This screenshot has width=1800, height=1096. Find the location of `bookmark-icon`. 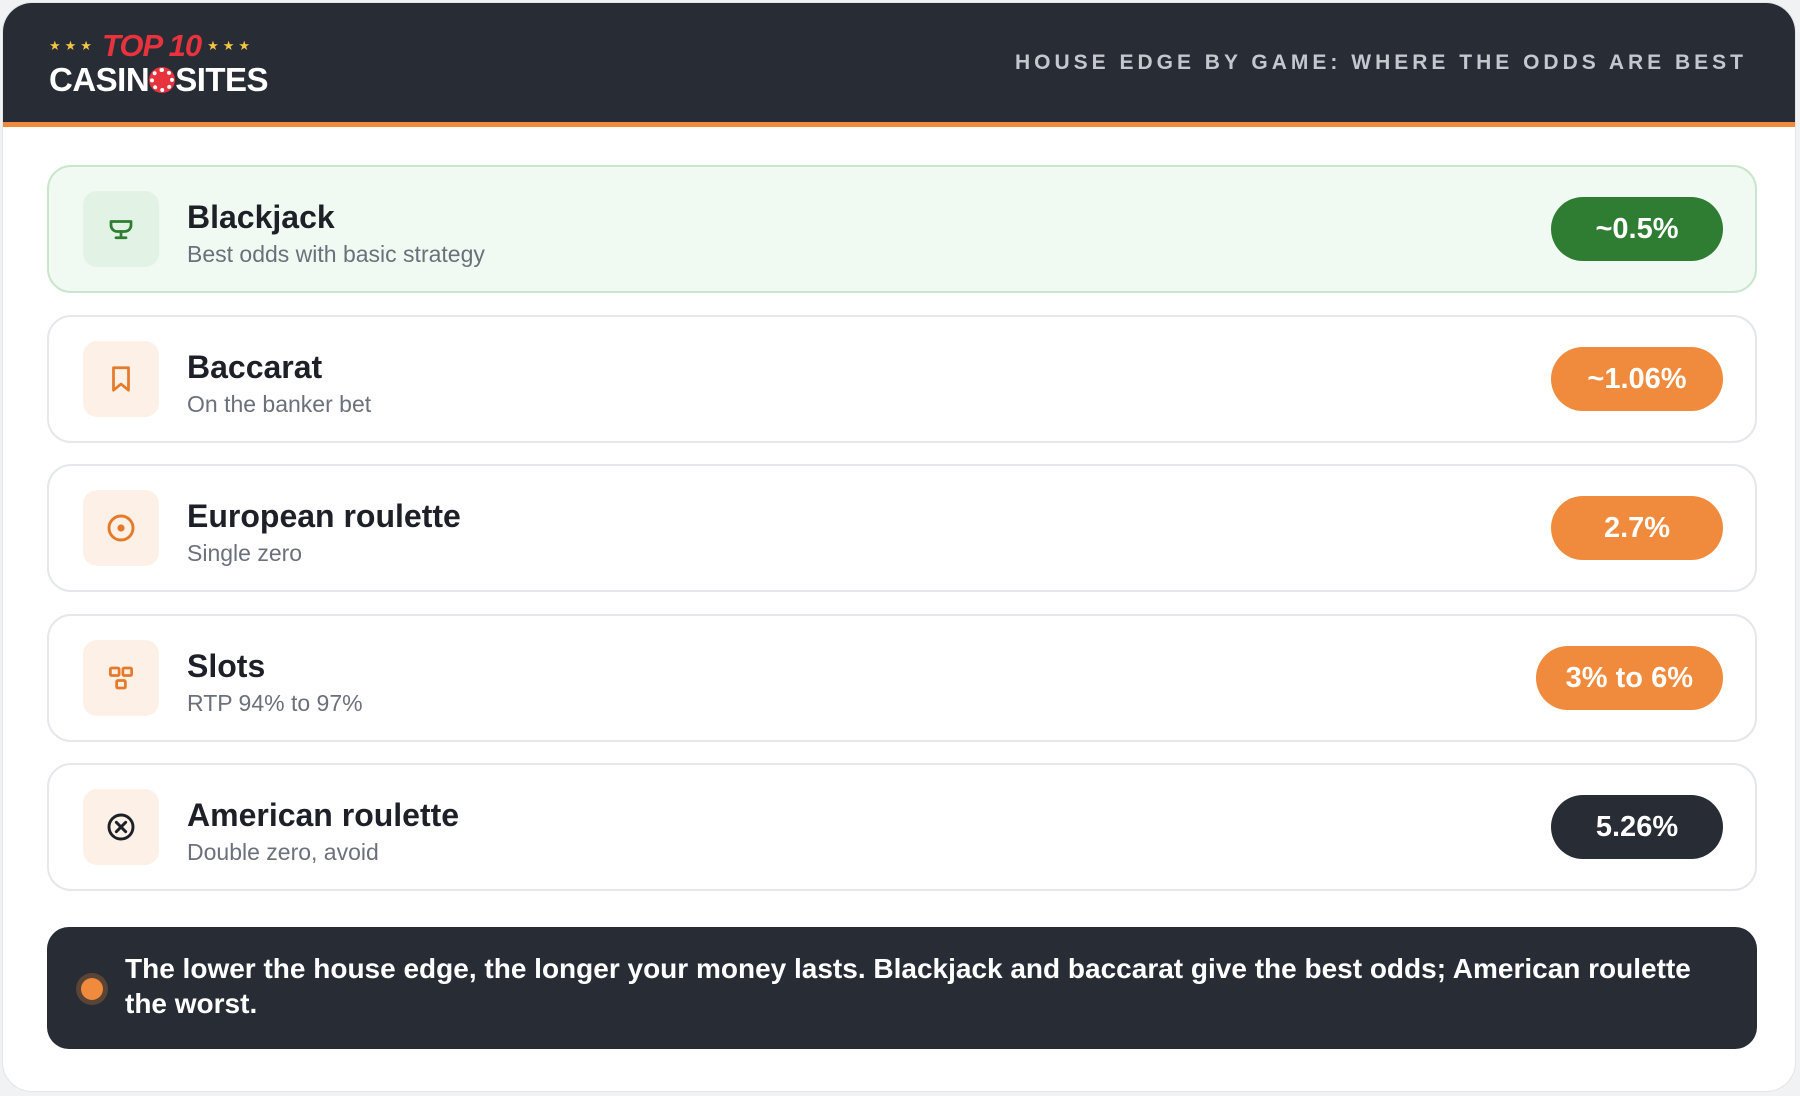

bookmark-icon is located at coordinates (121, 379).